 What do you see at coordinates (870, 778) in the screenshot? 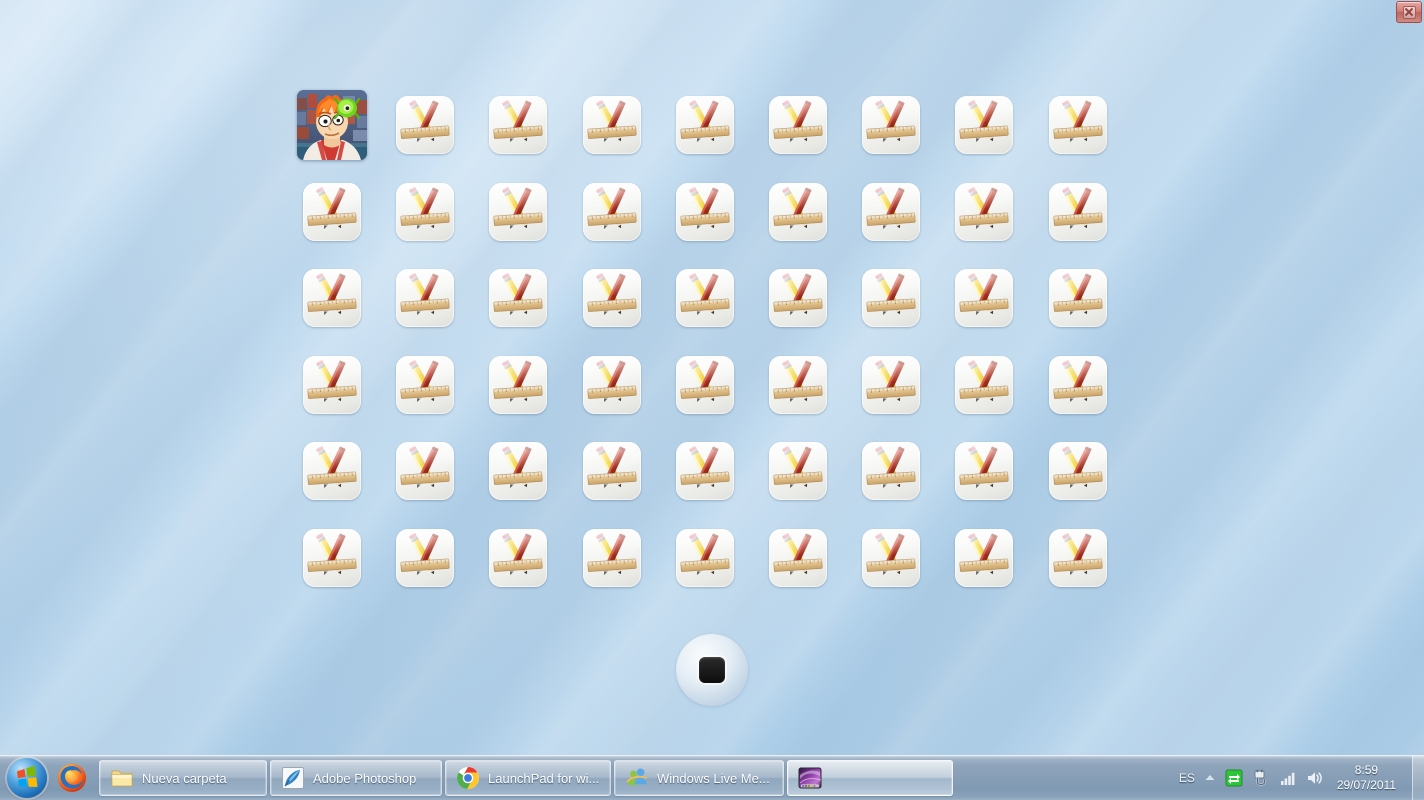
I see `taskbar-button` at bounding box center [870, 778].